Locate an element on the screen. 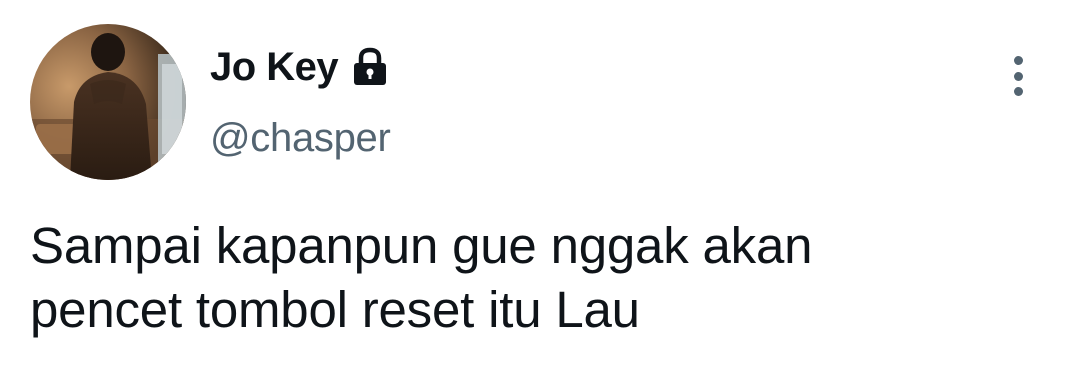 The width and height of the screenshot is (1080, 378). avatar is located at coordinates (108, 102).